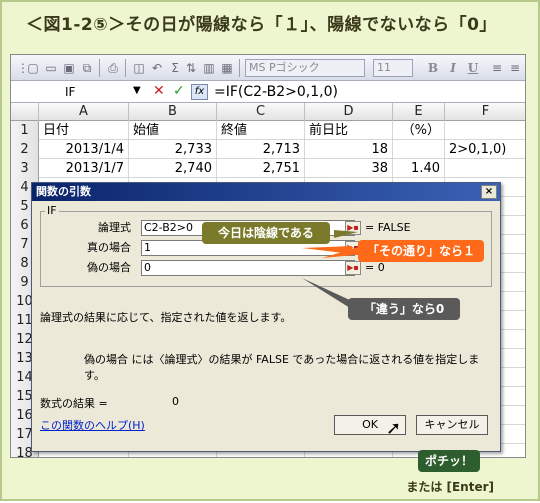 Image resolution: width=540 pixels, height=503 pixels. What do you see at coordinates (191, 68) in the screenshot?
I see `sort-icon: ⇅` at bounding box center [191, 68].